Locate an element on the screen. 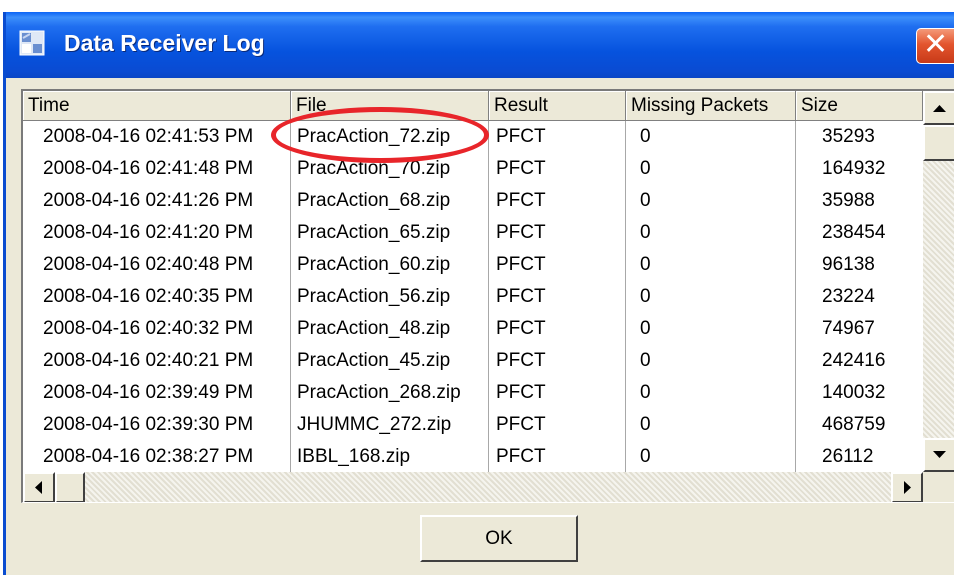 This screenshot has height=575, width=954. cell-time: 2008-04-16 02:40:21 PM is located at coordinates (157, 361).